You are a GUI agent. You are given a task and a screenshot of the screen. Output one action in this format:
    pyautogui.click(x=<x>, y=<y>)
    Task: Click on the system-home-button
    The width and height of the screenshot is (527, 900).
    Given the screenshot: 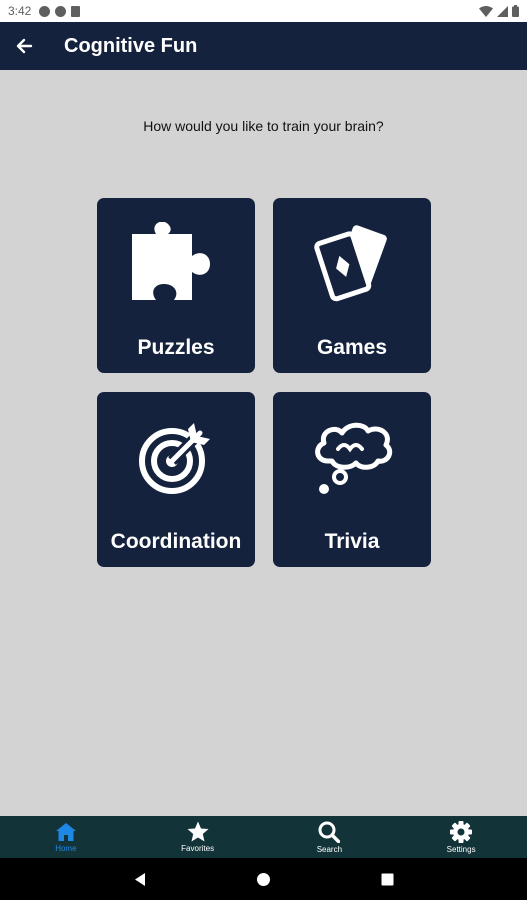 What is the action you would take?
    pyautogui.click(x=264, y=879)
    